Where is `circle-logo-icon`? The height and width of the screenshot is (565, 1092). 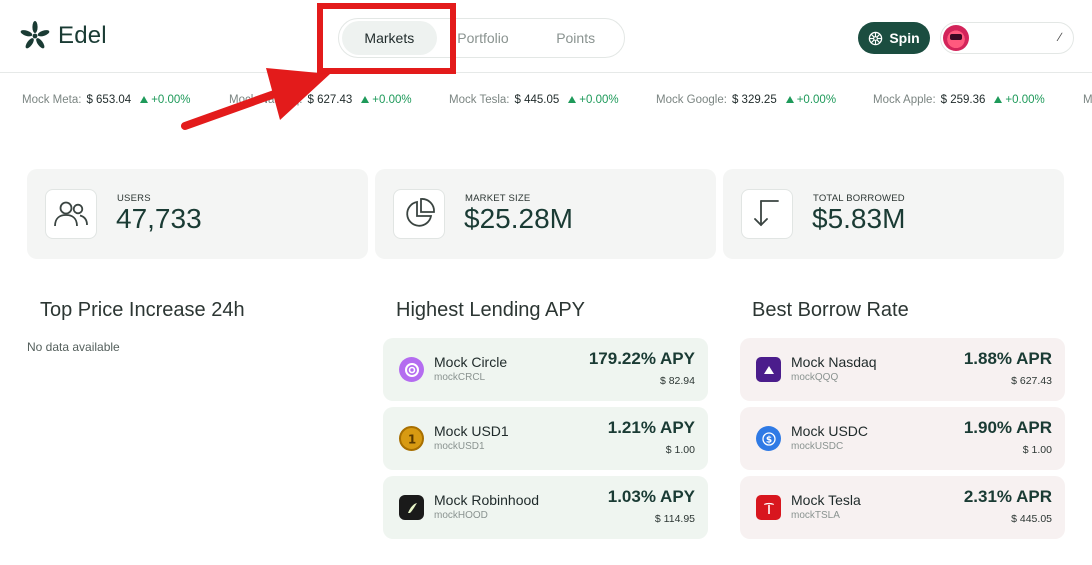 circle-logo-icon is located at coordinates (411, 369).